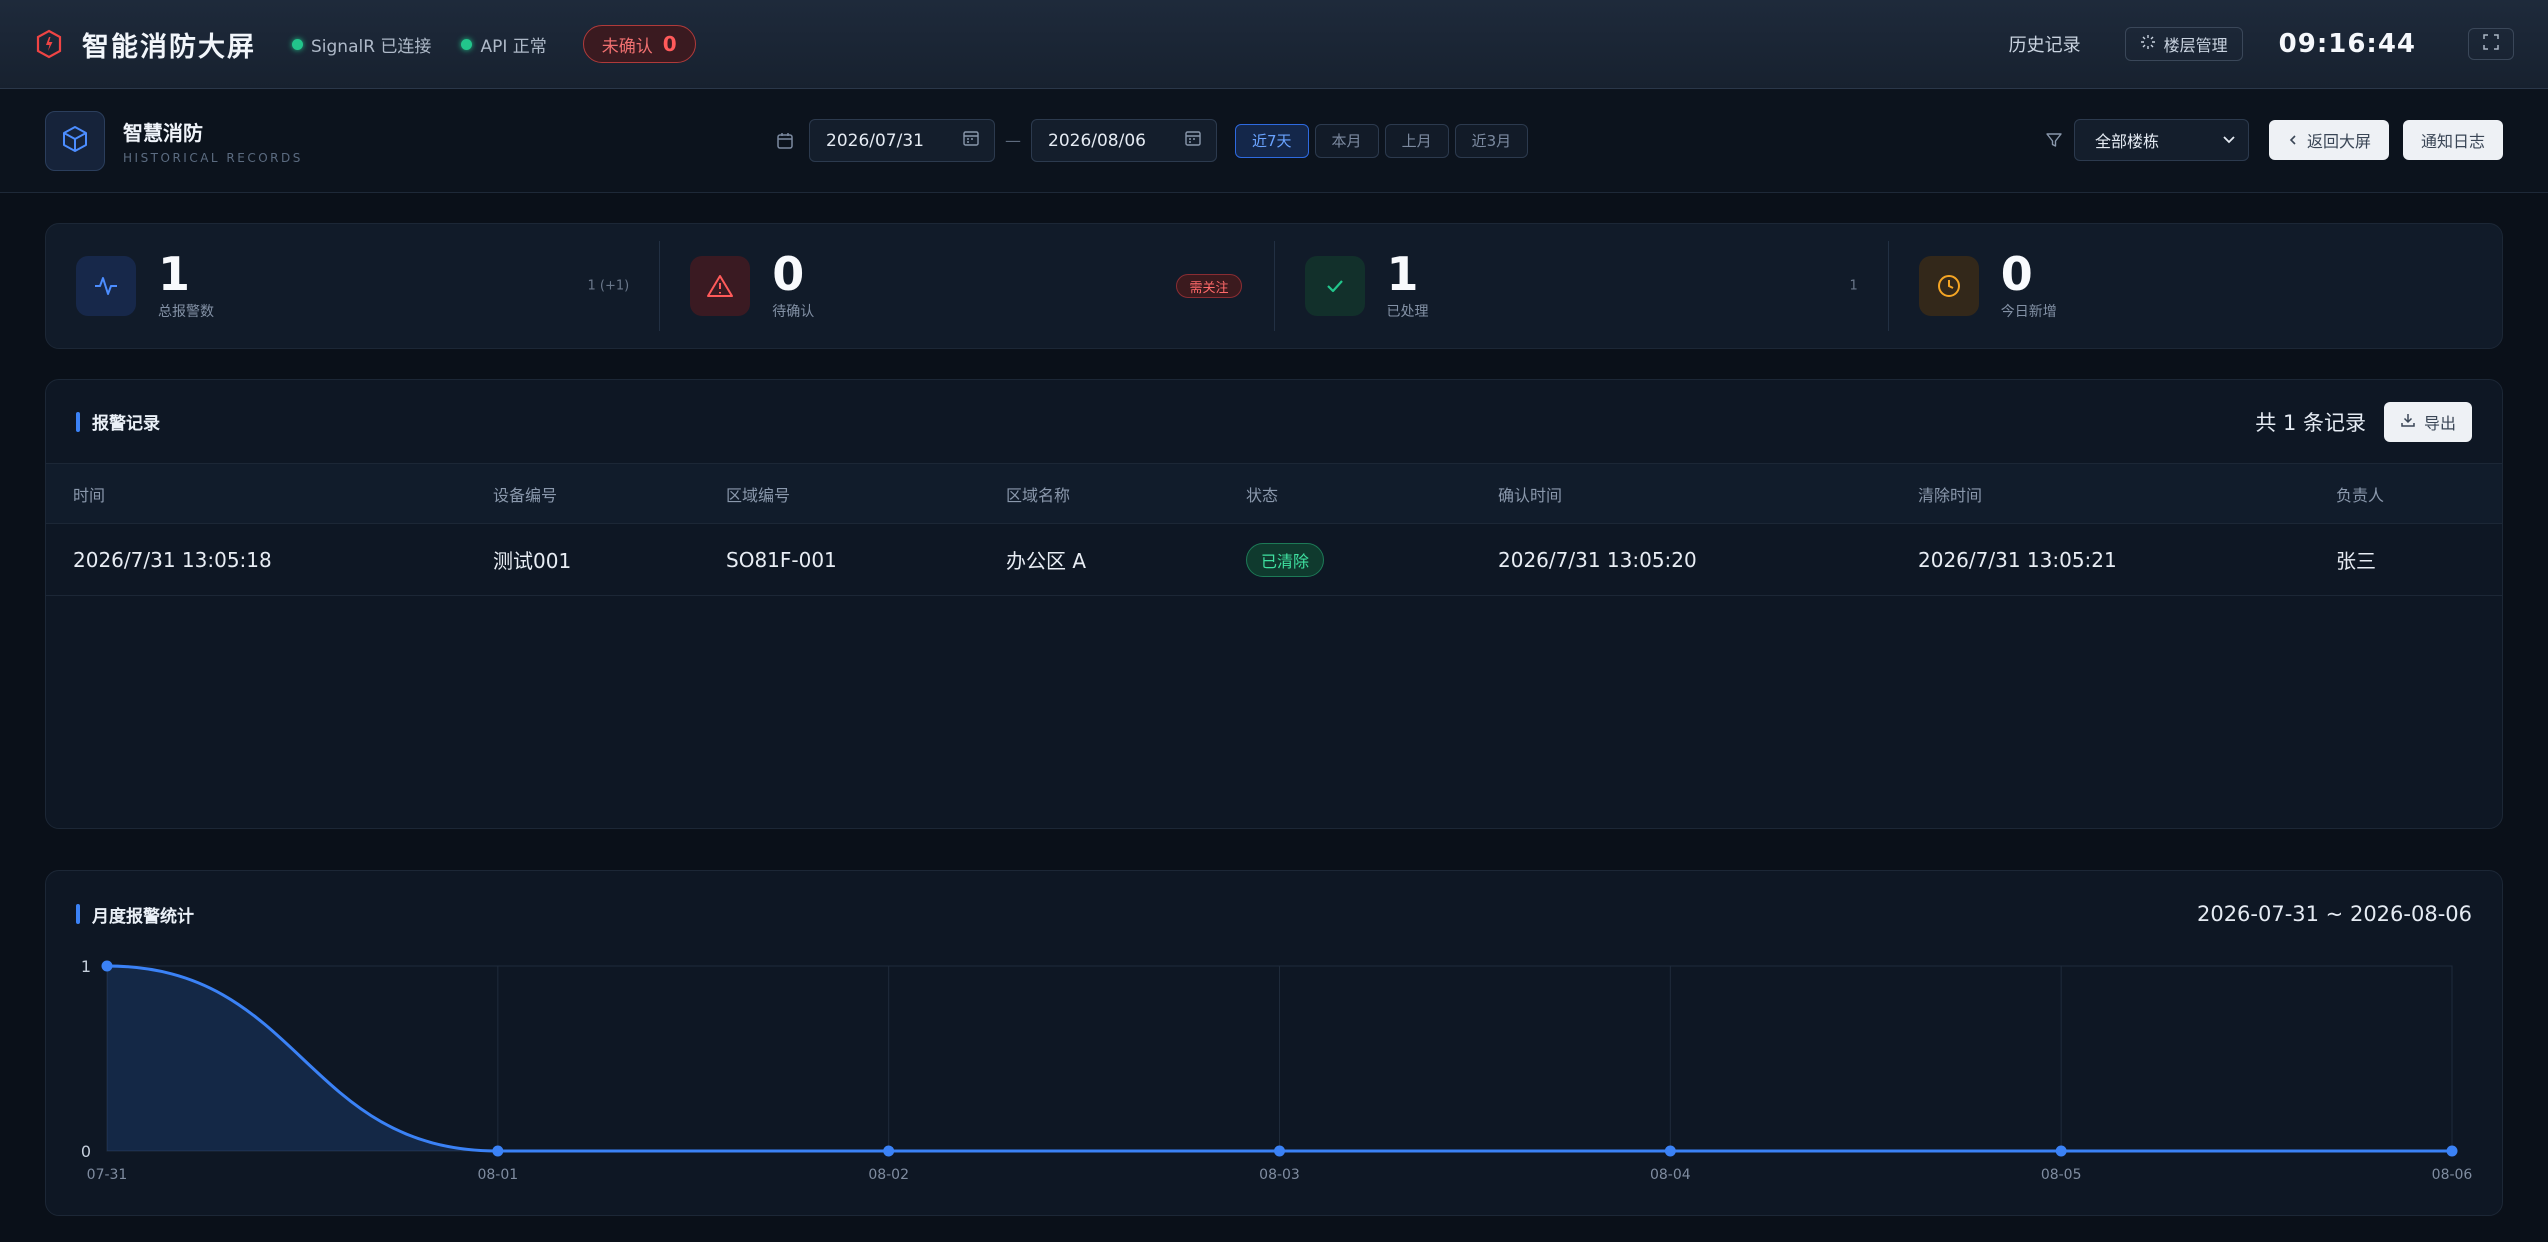  What do you see at coordinates (1580, 286) in the screenshot?
I see `stat-processed: 1 已处理 1` at bounding box center [1580, 286].